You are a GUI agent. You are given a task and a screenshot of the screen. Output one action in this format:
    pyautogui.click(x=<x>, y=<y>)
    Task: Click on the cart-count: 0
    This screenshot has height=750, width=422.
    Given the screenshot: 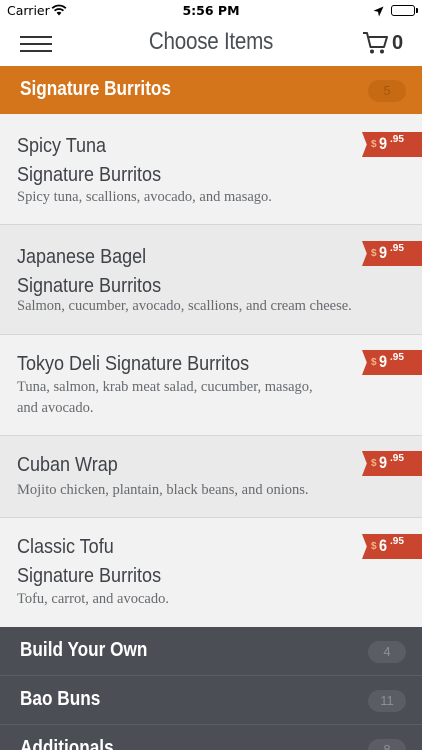 What is the action you would take?
    pyautogui.click(x=398, y=43)
    